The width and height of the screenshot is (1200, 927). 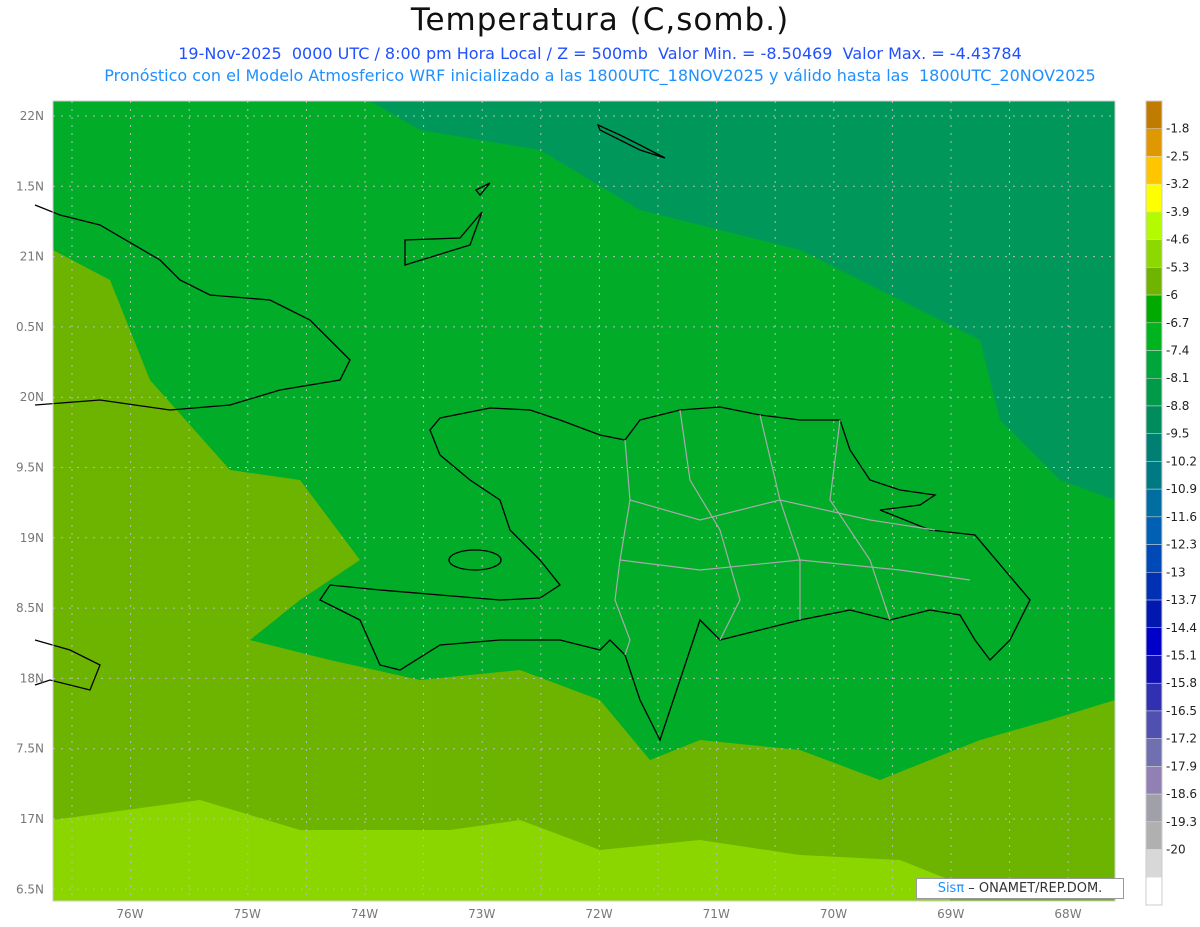 What do you see at coordinates (1181, 822) in the screenshot?
I see `colorbar-label: -19.3` at bounding box center [1181, 822].